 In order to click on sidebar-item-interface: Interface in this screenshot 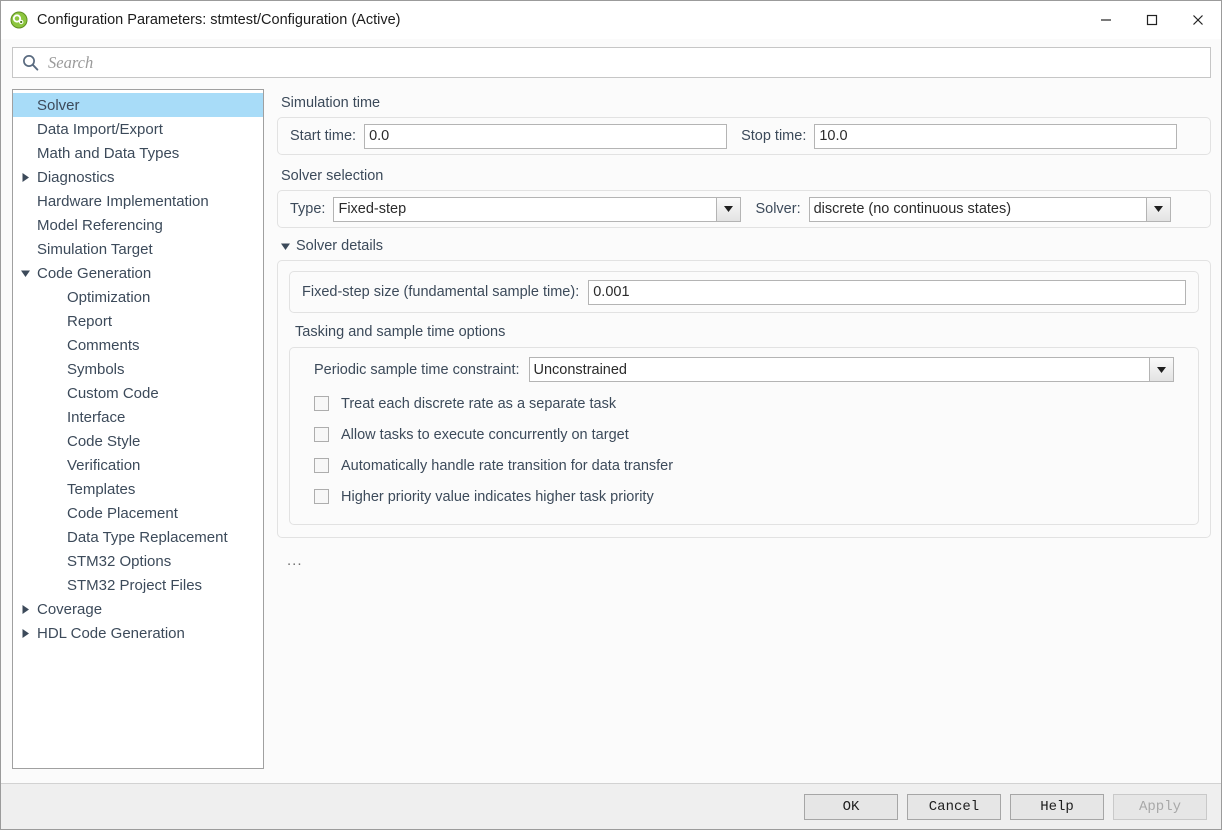, I will do `click(138, 417)`.